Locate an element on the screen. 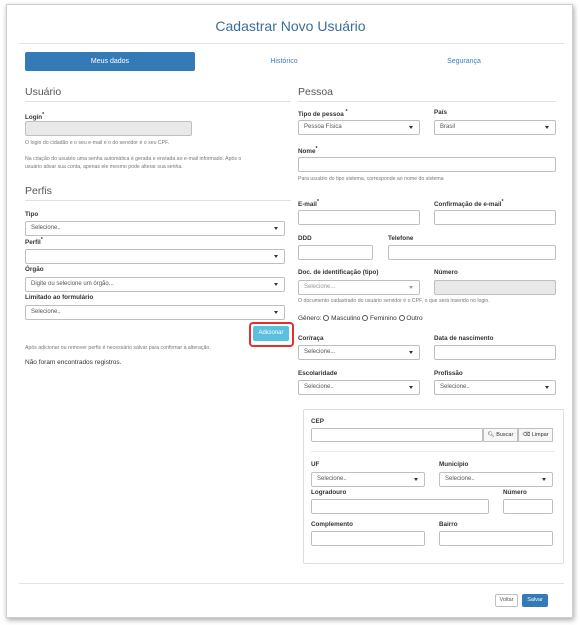 The width and height of the screenshot is (580, 625). bairro-field is located at coordinates (496, 538).